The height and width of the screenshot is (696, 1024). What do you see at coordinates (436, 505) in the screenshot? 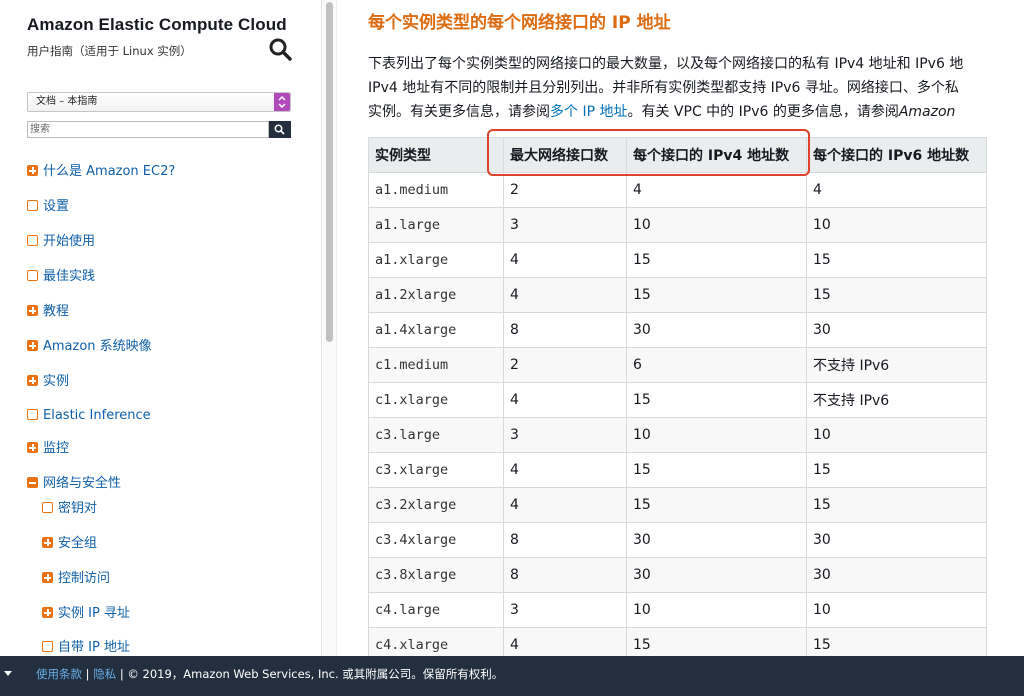
I see `cell-instance-type: c3.2xlarge` at bounding box center [436, 505].